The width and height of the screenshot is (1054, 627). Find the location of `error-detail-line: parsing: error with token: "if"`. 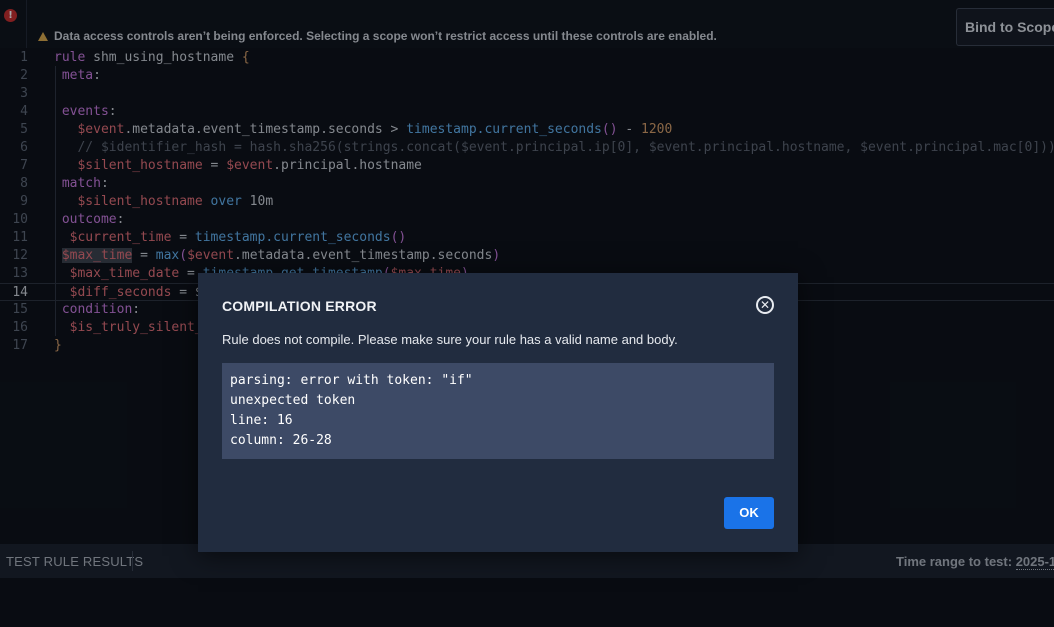

error-detail-line: parsing: error with token: "if" is located at coordinates (351, 380).